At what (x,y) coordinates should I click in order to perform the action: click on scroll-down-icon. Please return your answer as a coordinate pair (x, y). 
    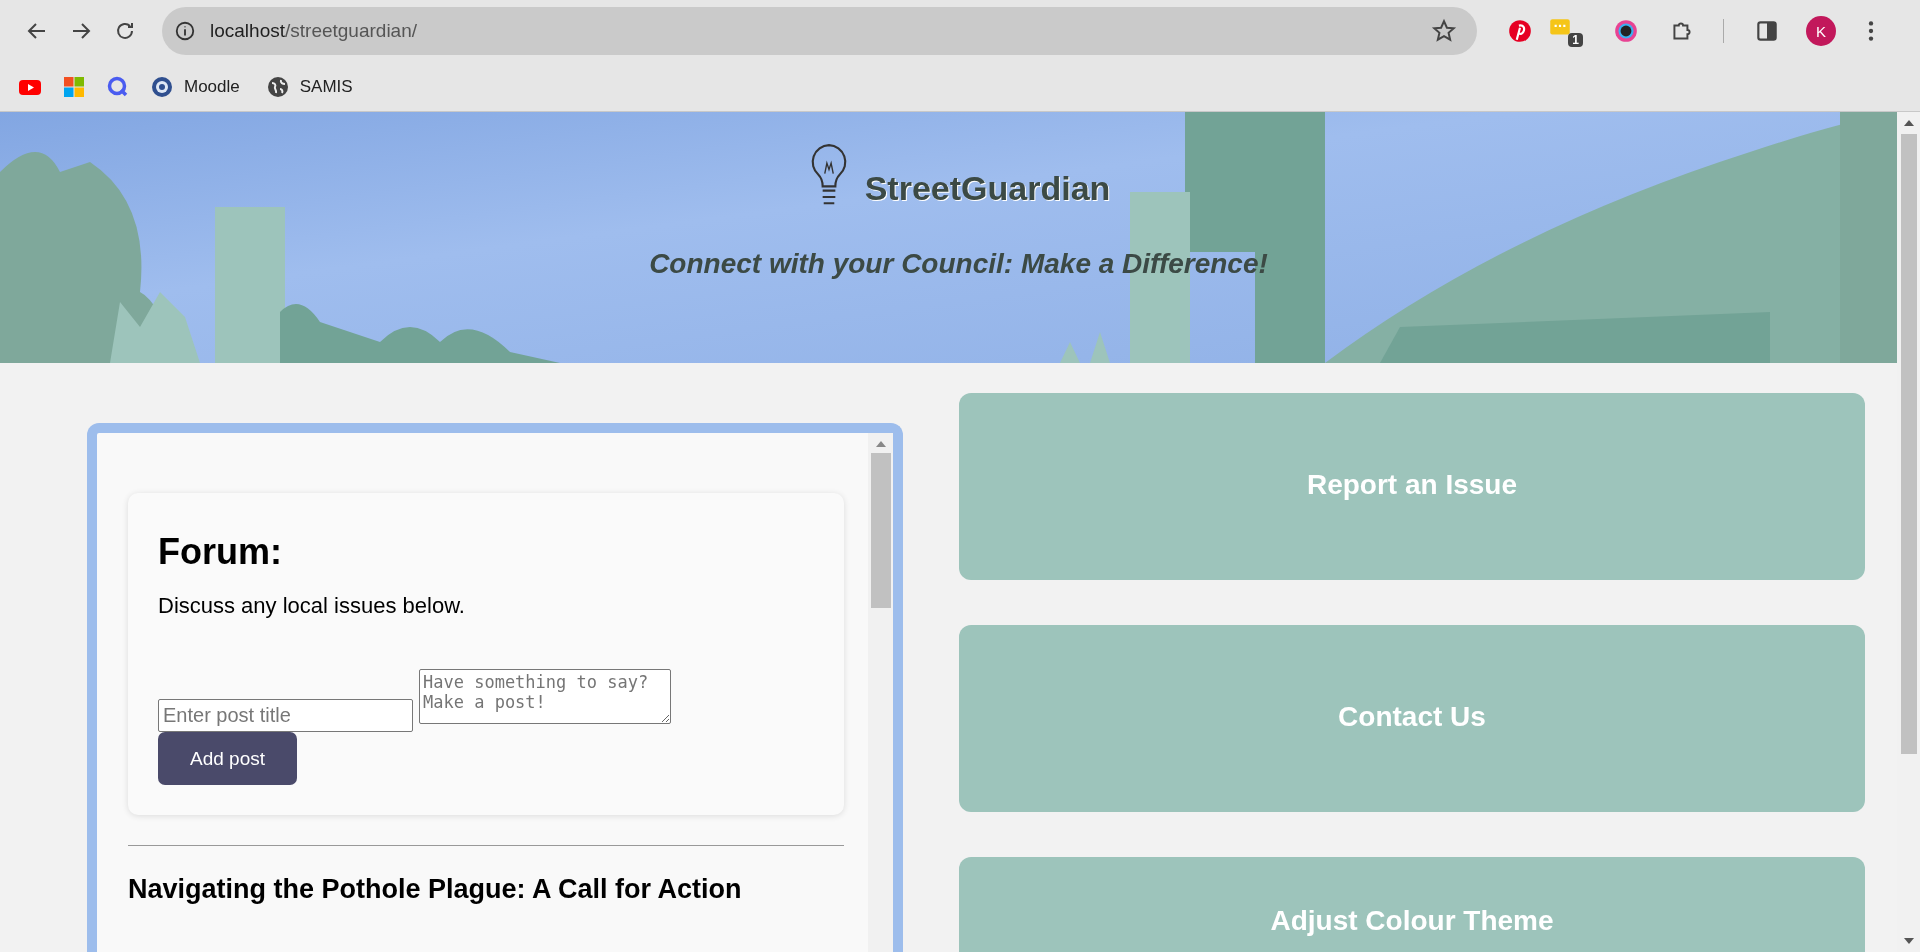
    Looking at the image, I should click on (1908, 941).